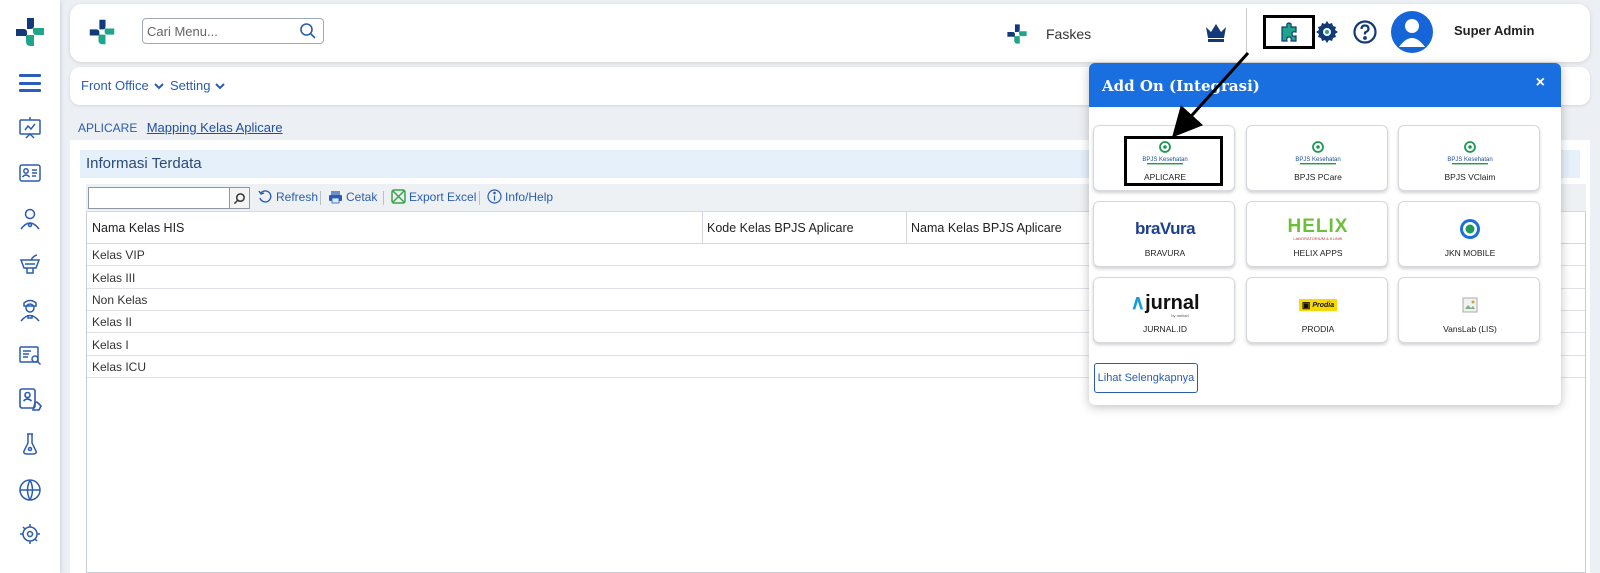 The width and height of the screenshot is (1600, 573). I want to click on facility-logo-icon, so click(1017, 34).